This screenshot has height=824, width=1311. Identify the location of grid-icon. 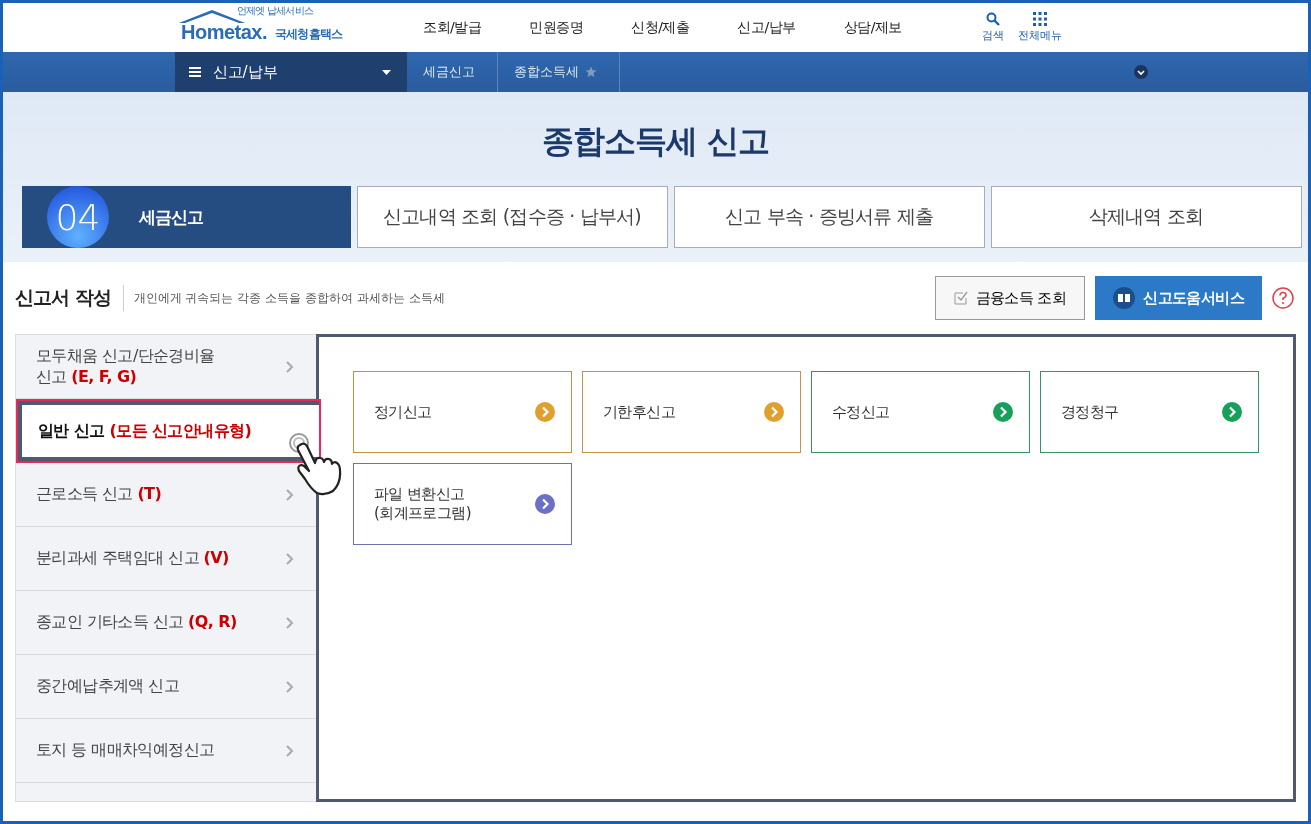
(1039, 19).